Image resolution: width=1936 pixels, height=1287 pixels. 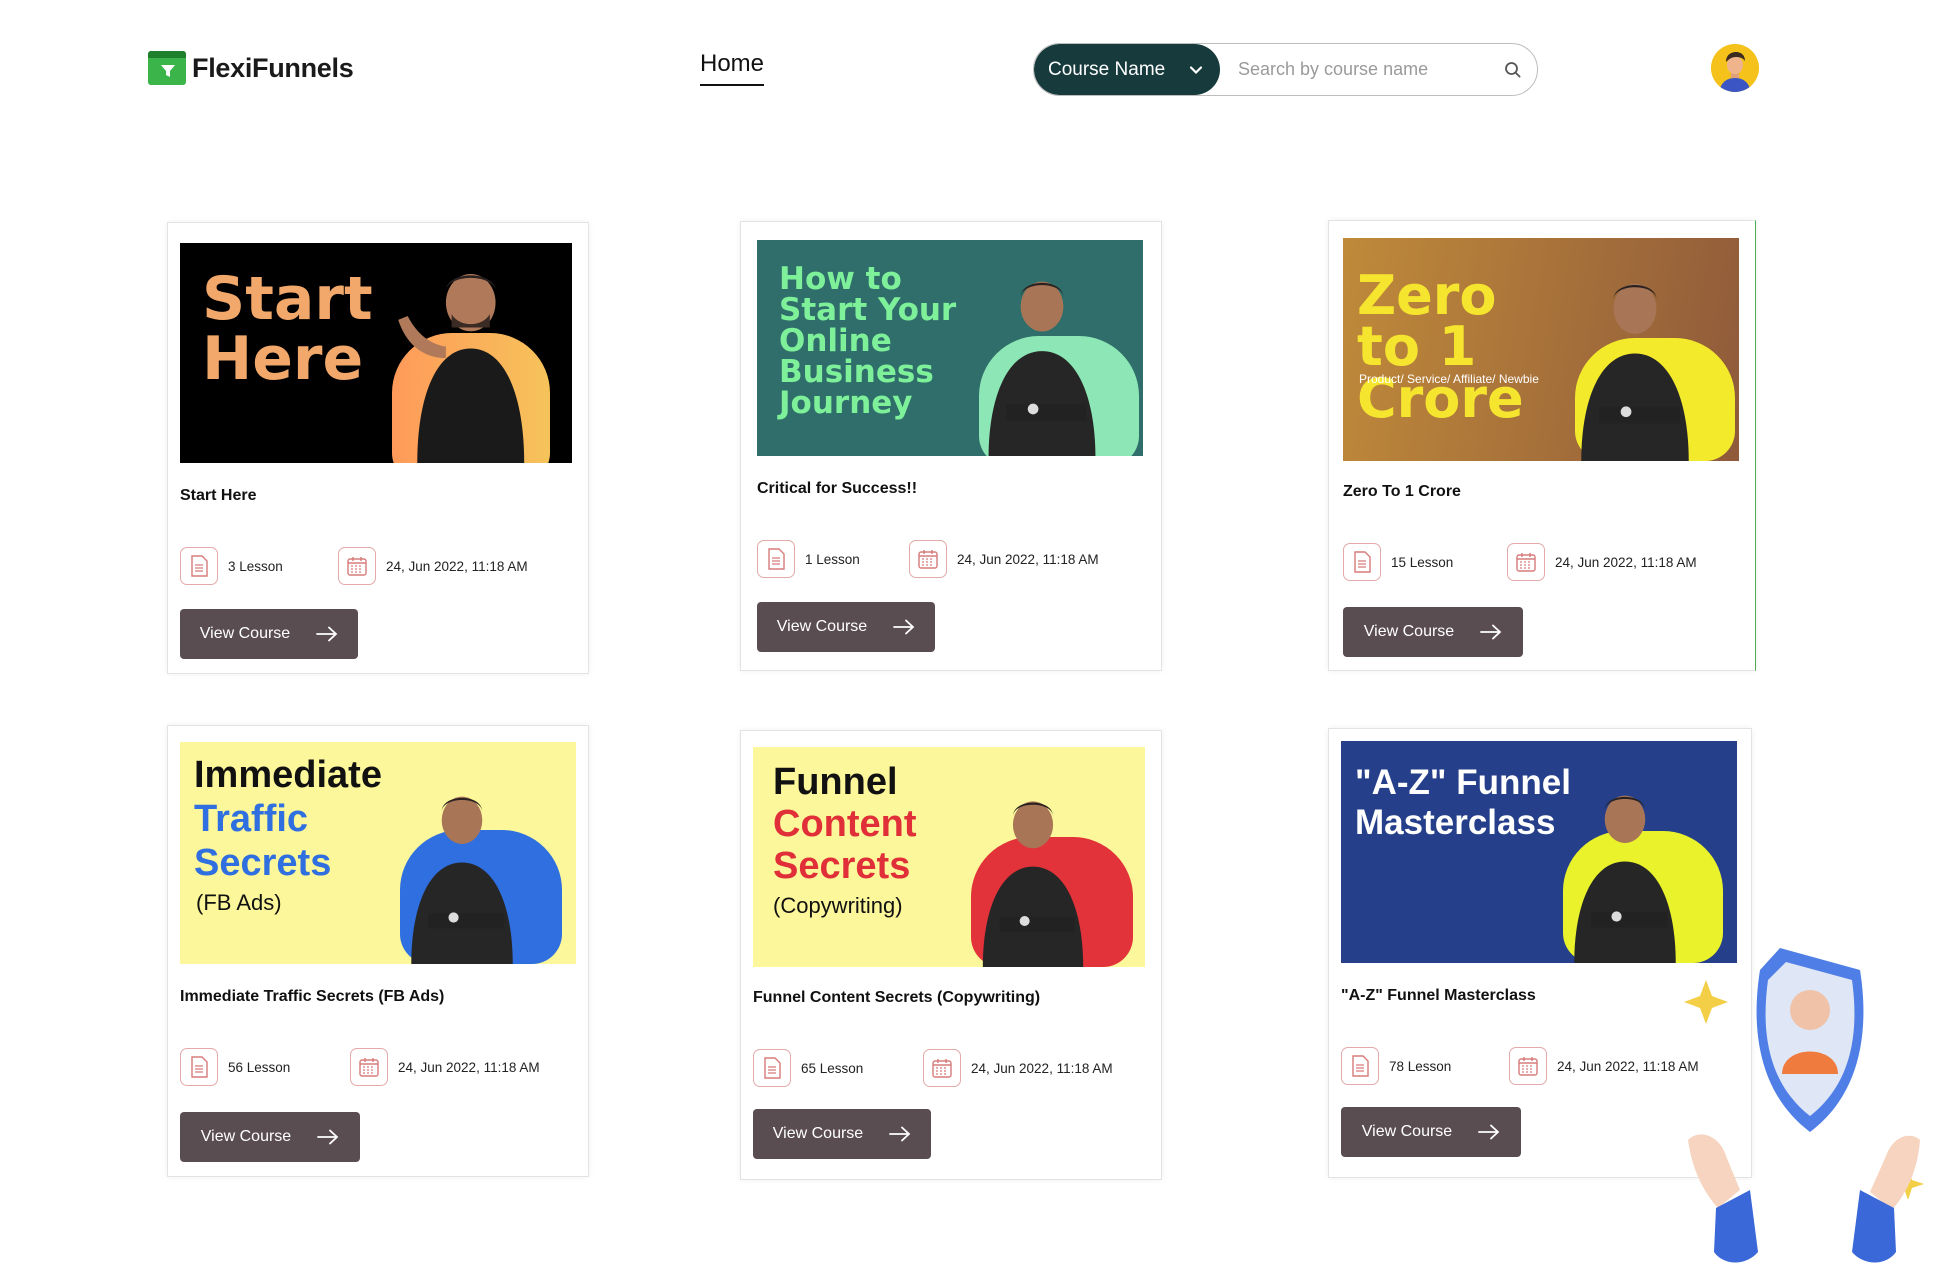 I want to click on search-filter-label: Course Name, so click(x=1107, y=69).